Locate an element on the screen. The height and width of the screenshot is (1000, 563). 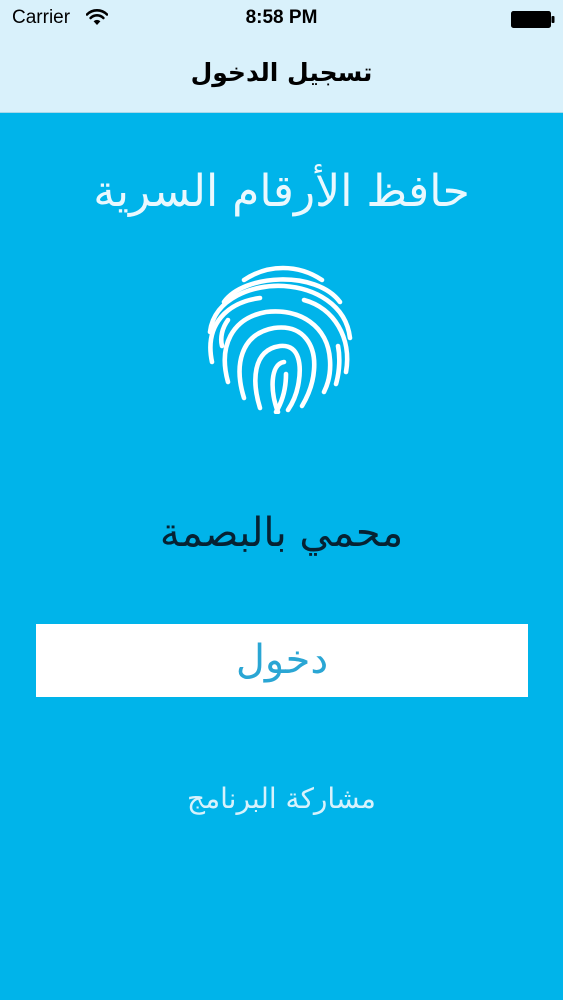
subtitle: محمي بالبصمة is located at coordinates (281, 533).